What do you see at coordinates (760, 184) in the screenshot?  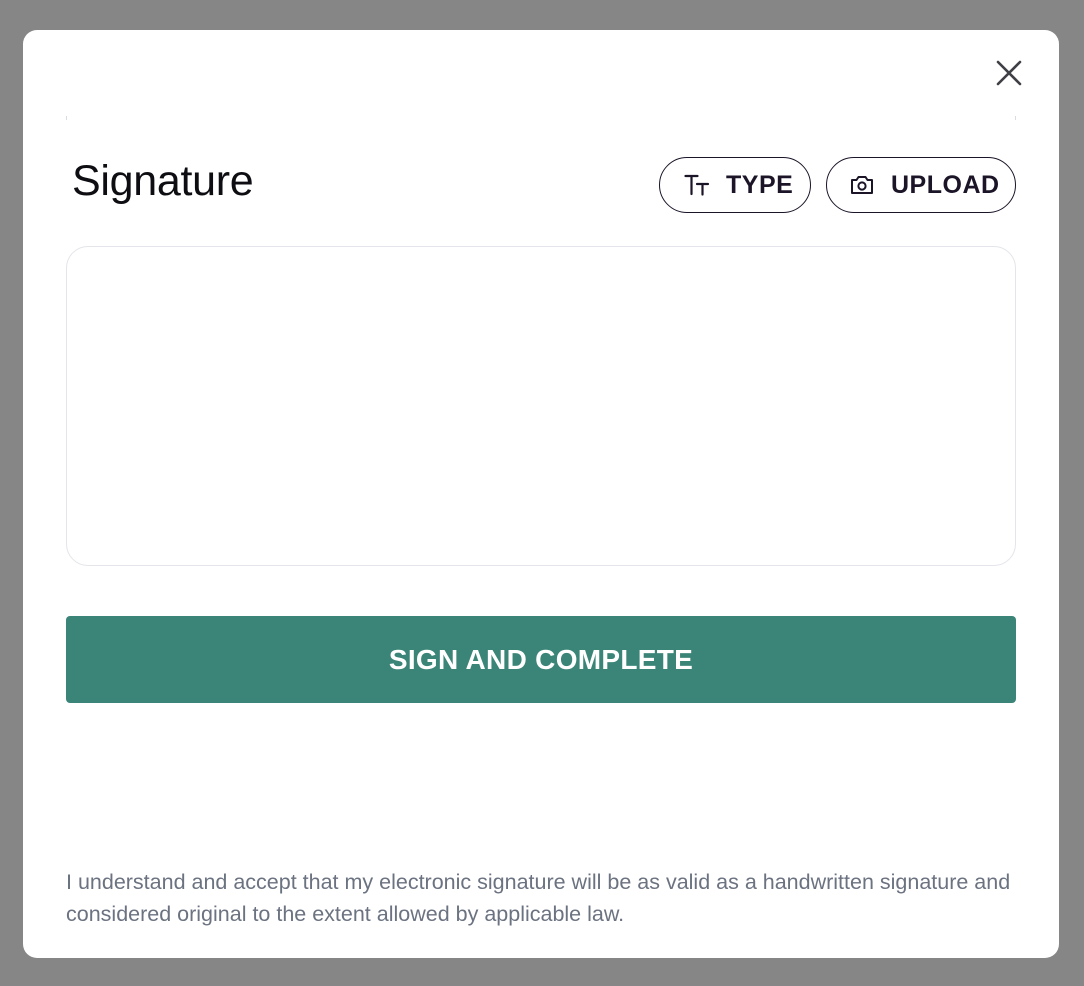 I see `type-button-label: TYPE` at bounding box center [760, 184].